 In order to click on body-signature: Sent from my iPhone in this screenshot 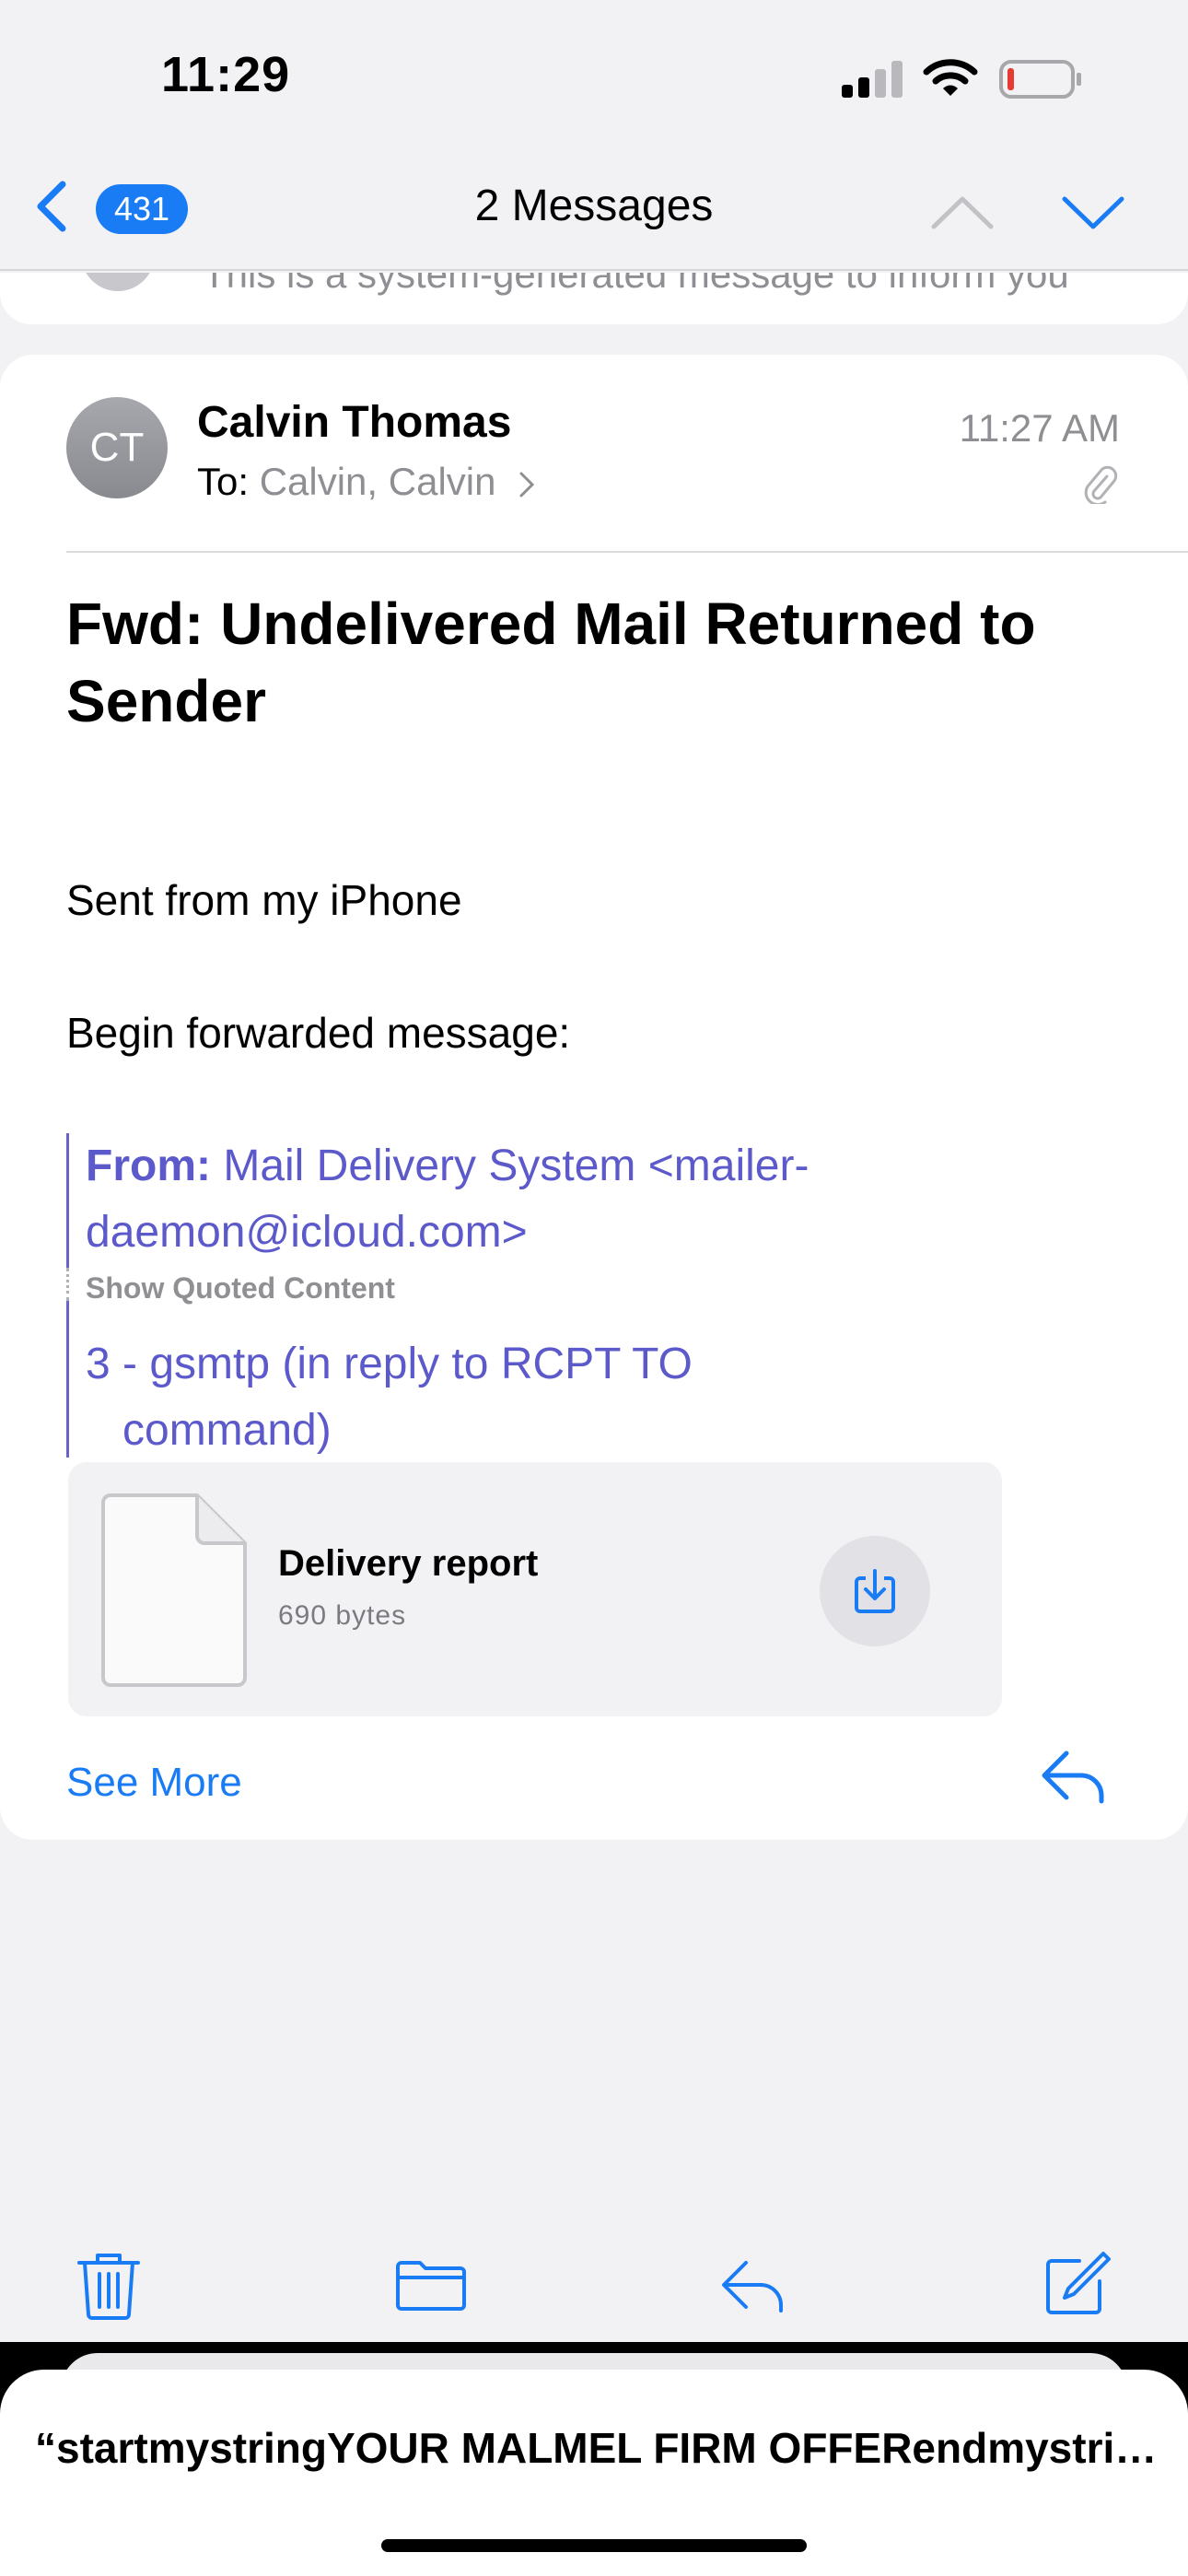, I will do `click(264, 900)`.